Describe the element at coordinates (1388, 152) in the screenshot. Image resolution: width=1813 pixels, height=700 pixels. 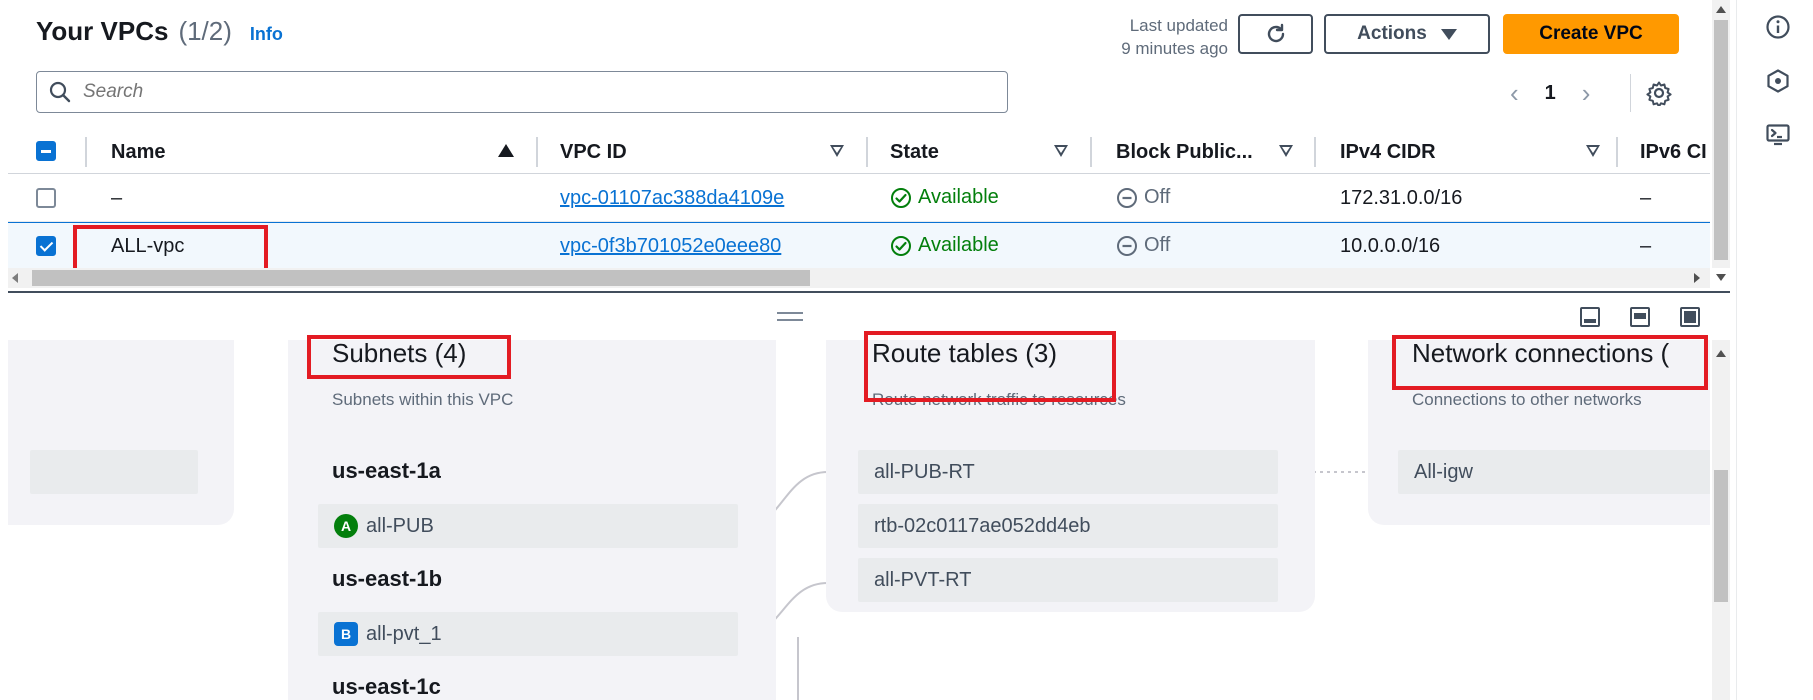
I see `column-header-ipv4-cidr: IPv4 CIDR` at that location.